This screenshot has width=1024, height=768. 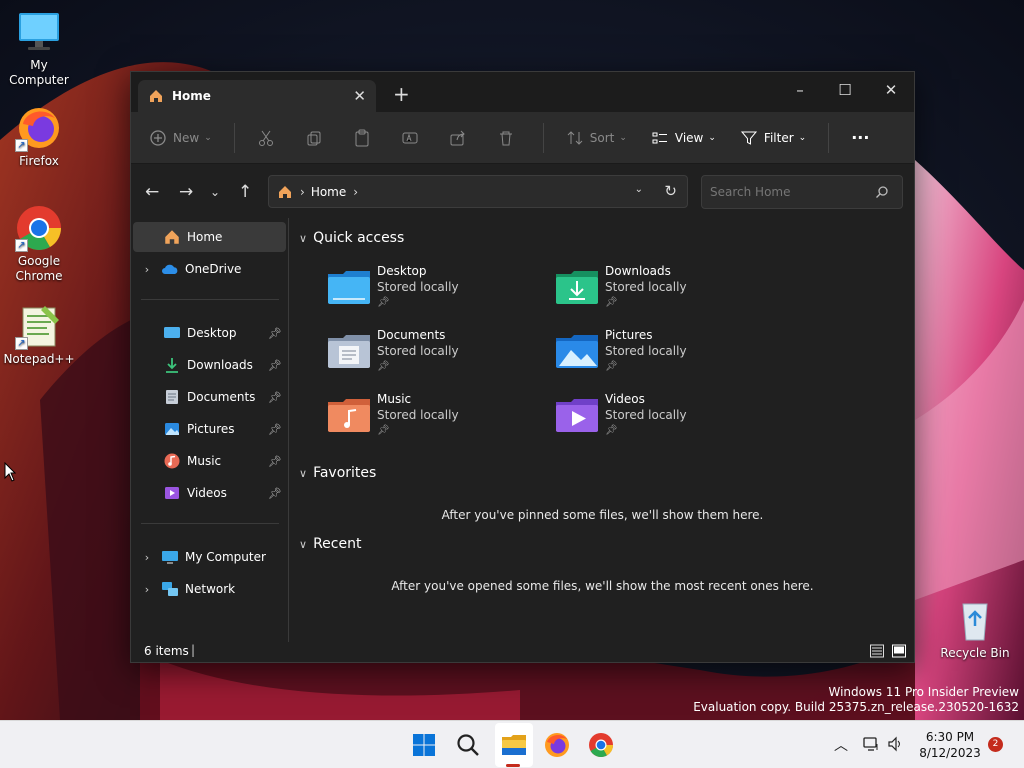 I want to click on desktop-icon-label: My Computer, so click(x=39, y=72).